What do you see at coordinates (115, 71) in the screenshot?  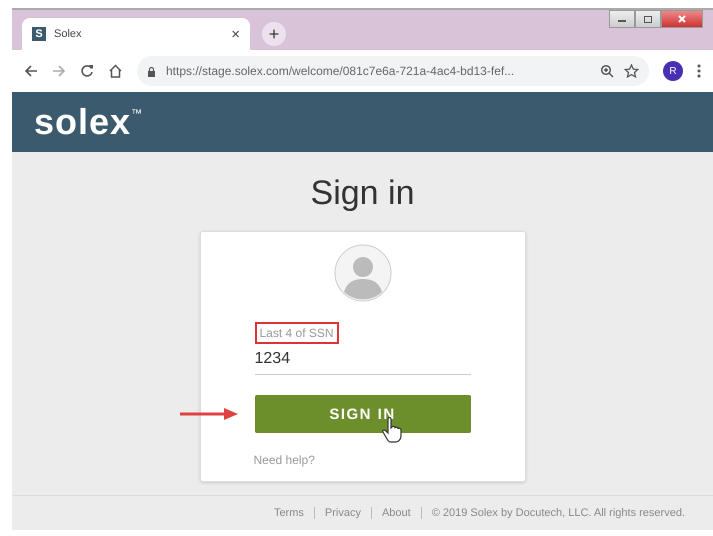 I see `home-icon` at bounding box center [115, 71].